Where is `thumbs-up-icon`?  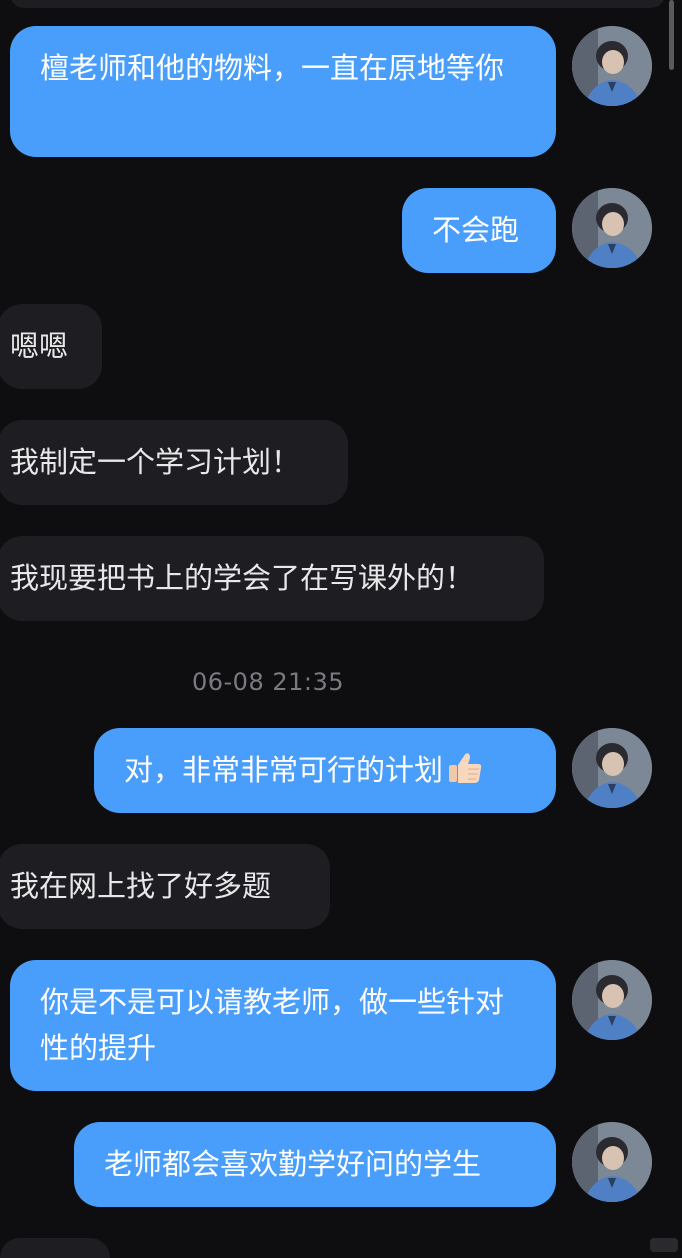 thumbs-up-icon is located at coordinates (465, 768).